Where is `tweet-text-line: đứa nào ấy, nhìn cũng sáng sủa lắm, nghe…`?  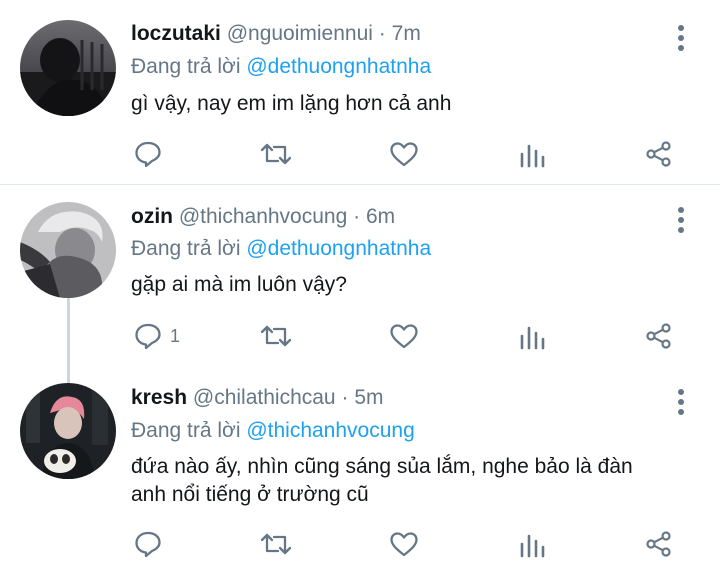 tweet-text-line: đứa nào ấy, nhìn cũng sáng sủa lắm, nghe… is located at coordinates (382, 466).